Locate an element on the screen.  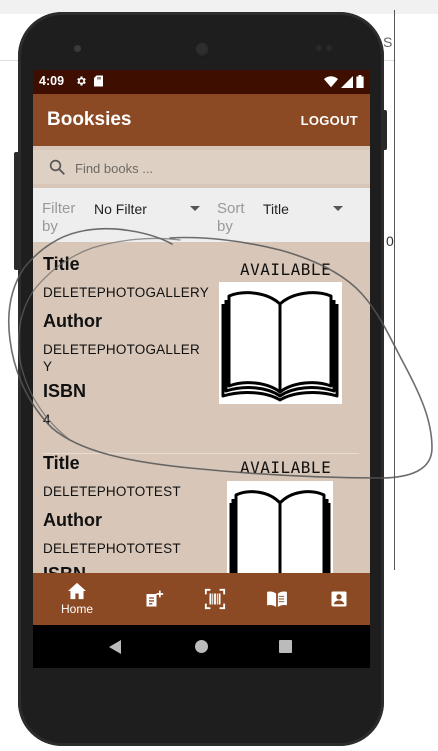
home-circle-icon is located at coordinates (201, 646).